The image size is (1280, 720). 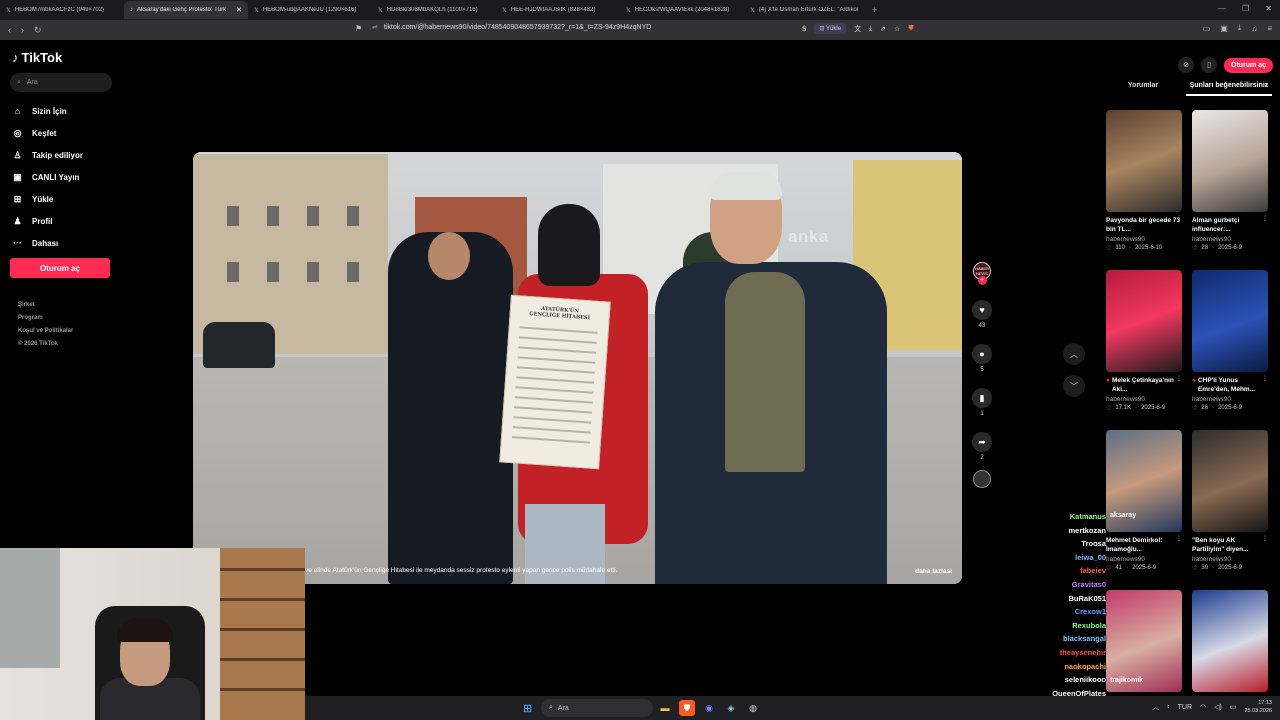 What do you see at coordinates (1245, 8) in the screenshot?
I see `maximize-icon: ❐` at bounding box center [1245, 8].